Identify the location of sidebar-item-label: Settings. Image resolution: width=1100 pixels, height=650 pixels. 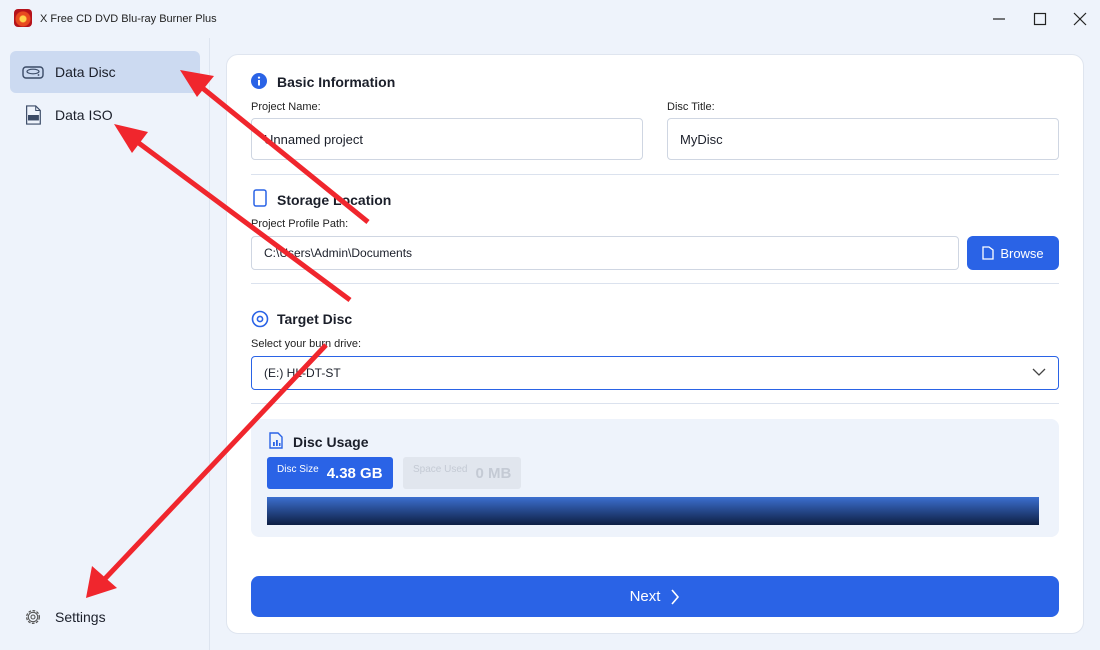
(80, 617).